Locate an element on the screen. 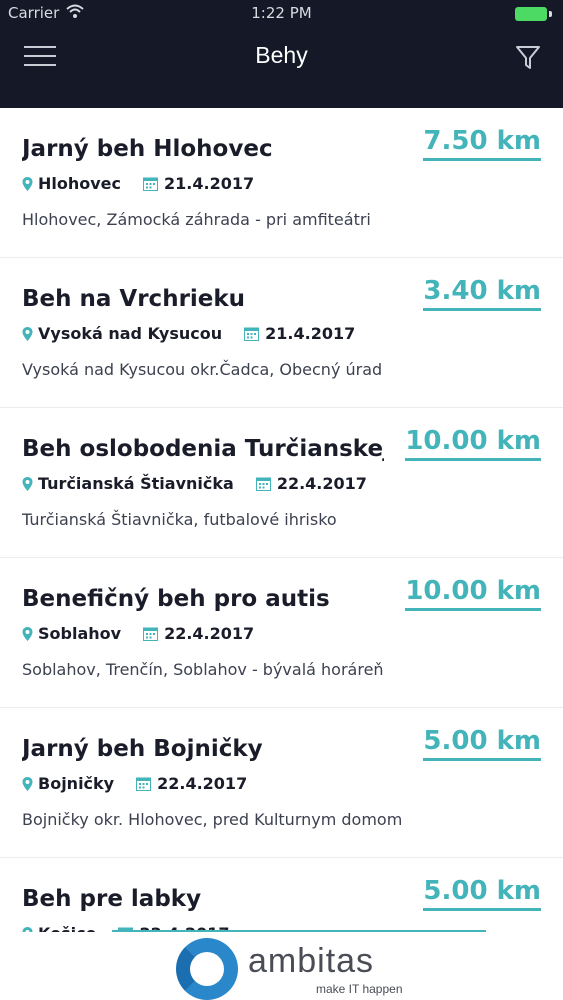 This screenshot has height=1000, width=563. status-bar: Carrier 1:22 PM is located at coordinates (281, 14).